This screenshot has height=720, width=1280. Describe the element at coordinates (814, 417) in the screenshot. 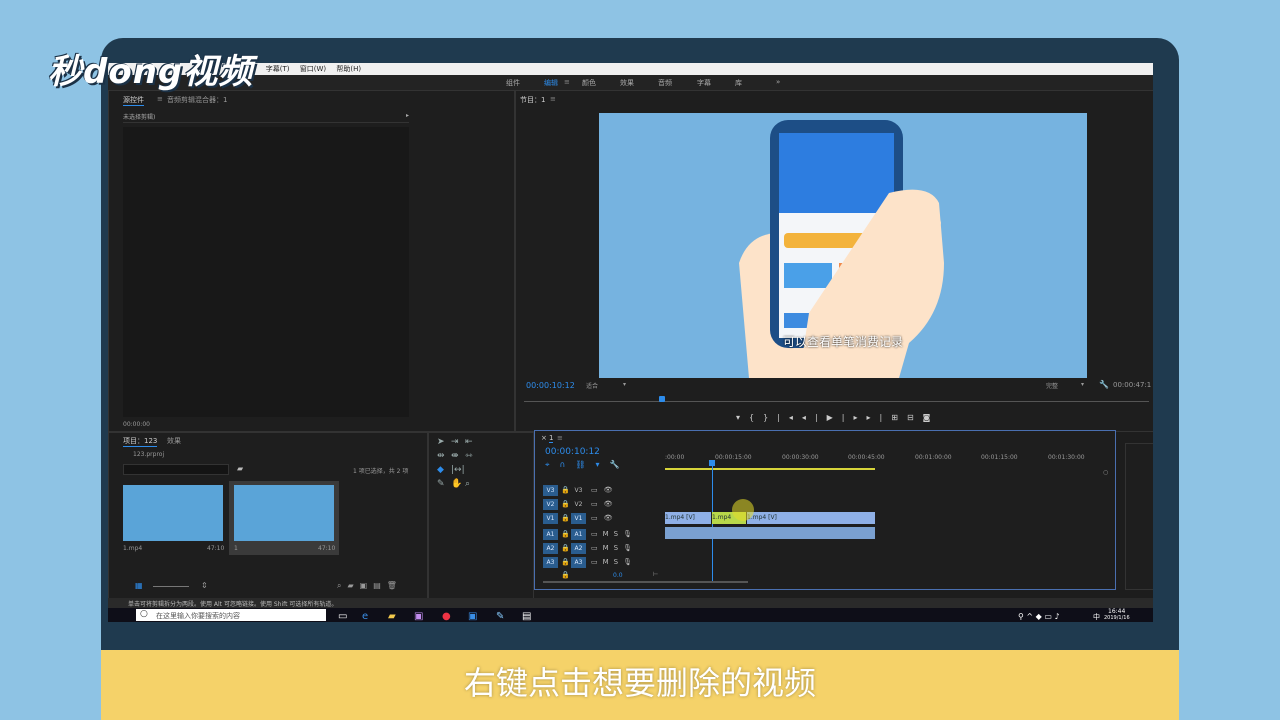

I see `step-back-icon: ◂|` at that location.